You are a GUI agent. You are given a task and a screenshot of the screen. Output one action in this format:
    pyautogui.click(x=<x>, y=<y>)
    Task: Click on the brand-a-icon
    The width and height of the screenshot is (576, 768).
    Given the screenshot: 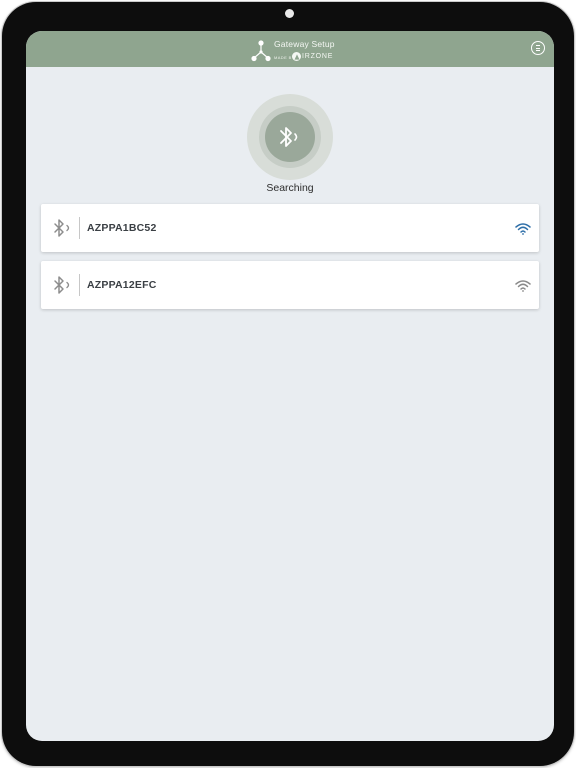 What is the action you would take?
    pyautogui.click(x=296, y=56)
    